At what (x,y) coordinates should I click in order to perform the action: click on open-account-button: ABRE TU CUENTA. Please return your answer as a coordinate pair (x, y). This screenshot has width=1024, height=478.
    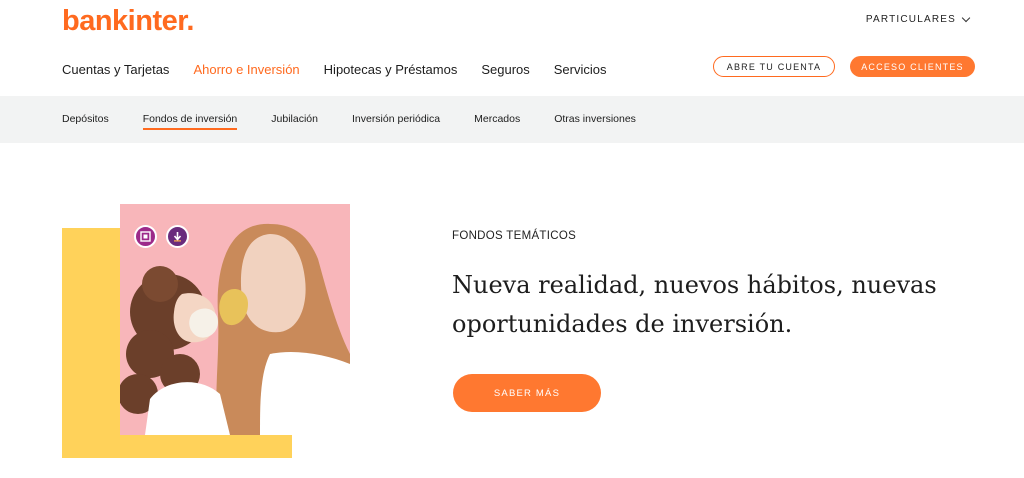
    Looking at the image, I should click on (774, 66).